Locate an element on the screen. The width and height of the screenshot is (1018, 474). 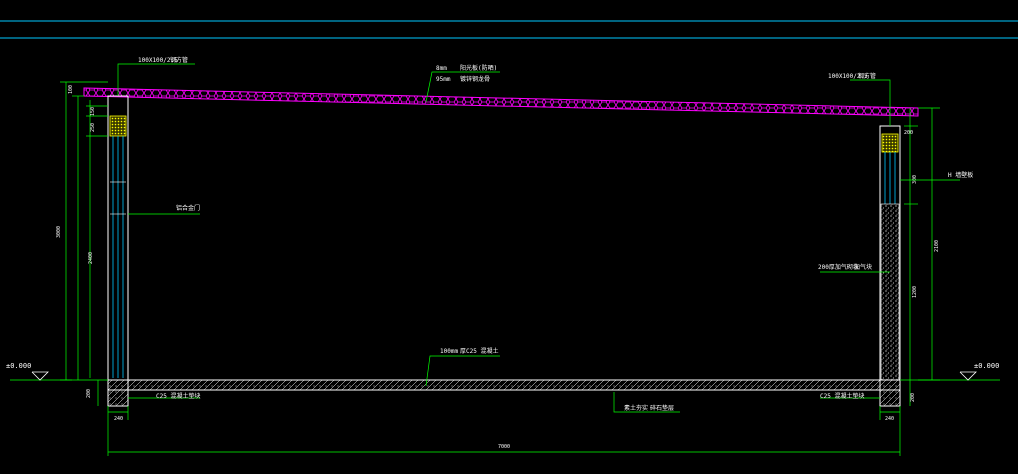
label-right-wall-spec: 200厚加气砌块 is located at coordinates (838, 267).